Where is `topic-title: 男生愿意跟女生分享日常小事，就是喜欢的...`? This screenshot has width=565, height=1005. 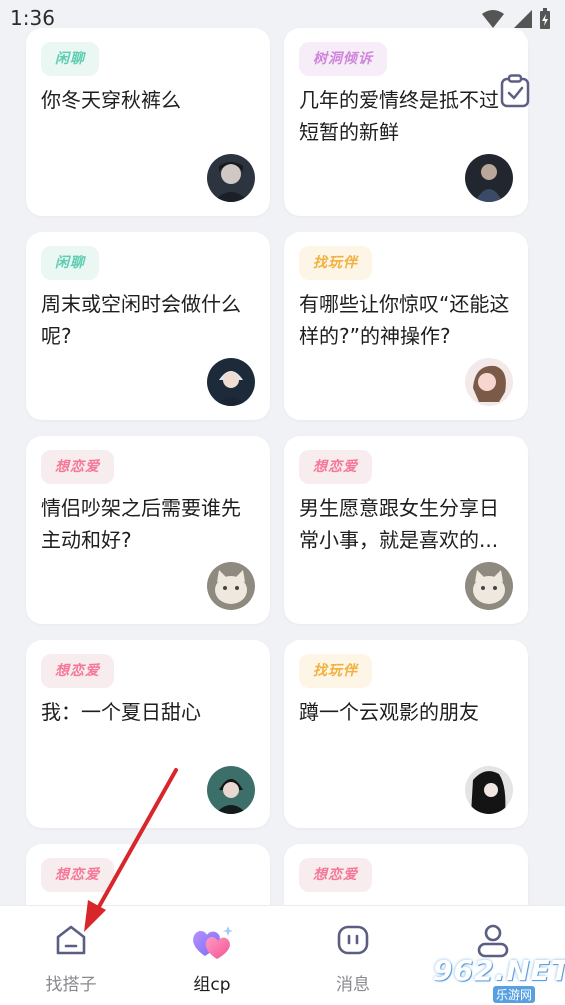
topic-title: 男生愿意跟女生分享日常小事，就是喜欢的... is located at coordinates (399, 524).